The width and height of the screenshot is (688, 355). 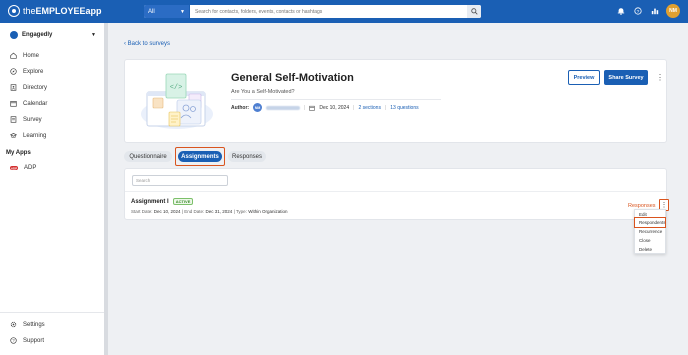 I want to click on compass-icon, so click(x=13, y=71).